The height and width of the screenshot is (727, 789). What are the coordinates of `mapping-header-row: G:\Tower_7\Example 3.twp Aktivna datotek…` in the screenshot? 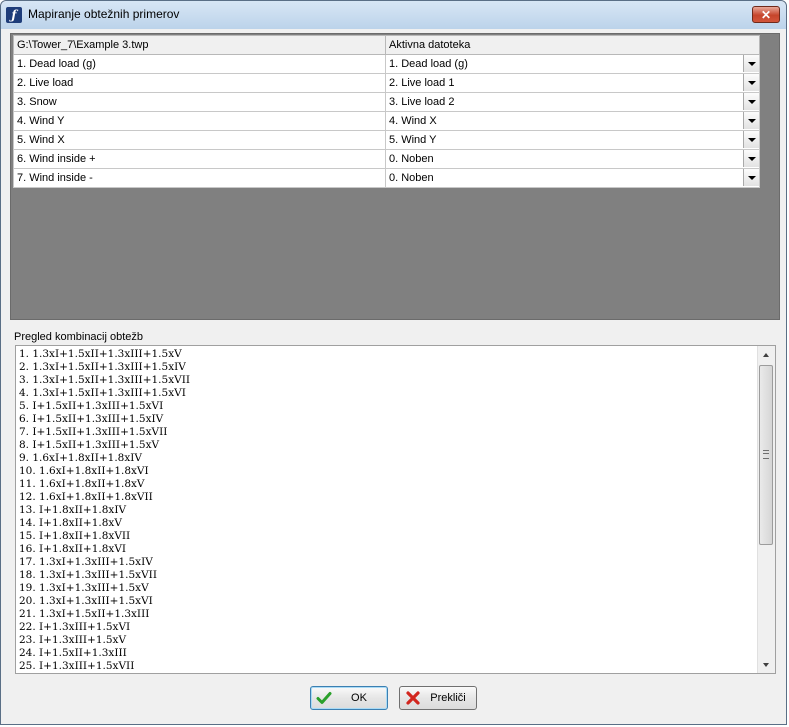 It's located at (386, 45).